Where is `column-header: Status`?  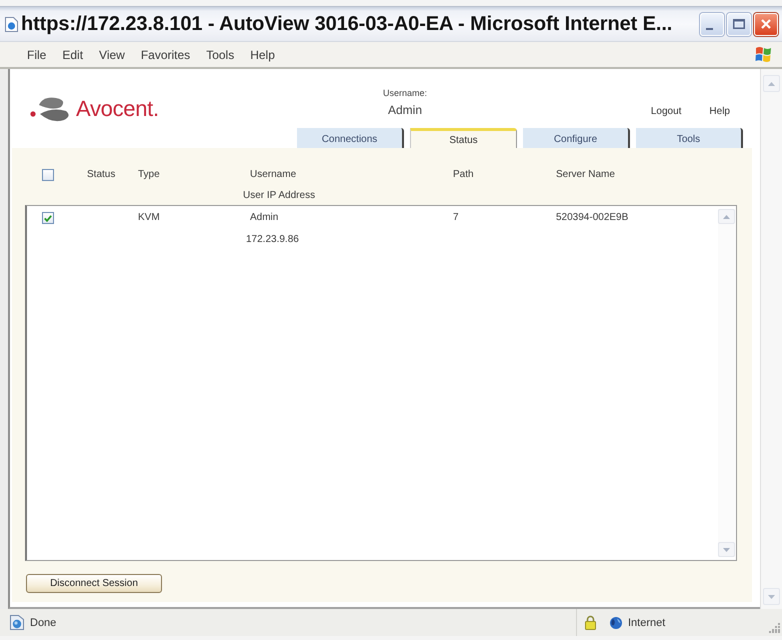
column-header: Status is located at coordinates (101, 175).